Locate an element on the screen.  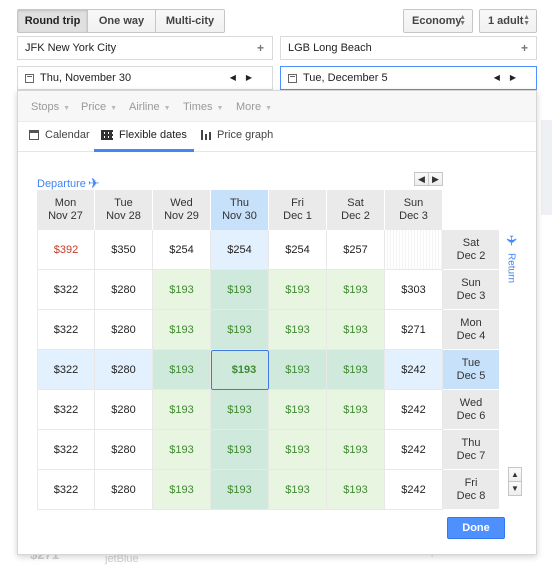
prev-return-dates-button: ▲ is located at coordinates (515, 474).